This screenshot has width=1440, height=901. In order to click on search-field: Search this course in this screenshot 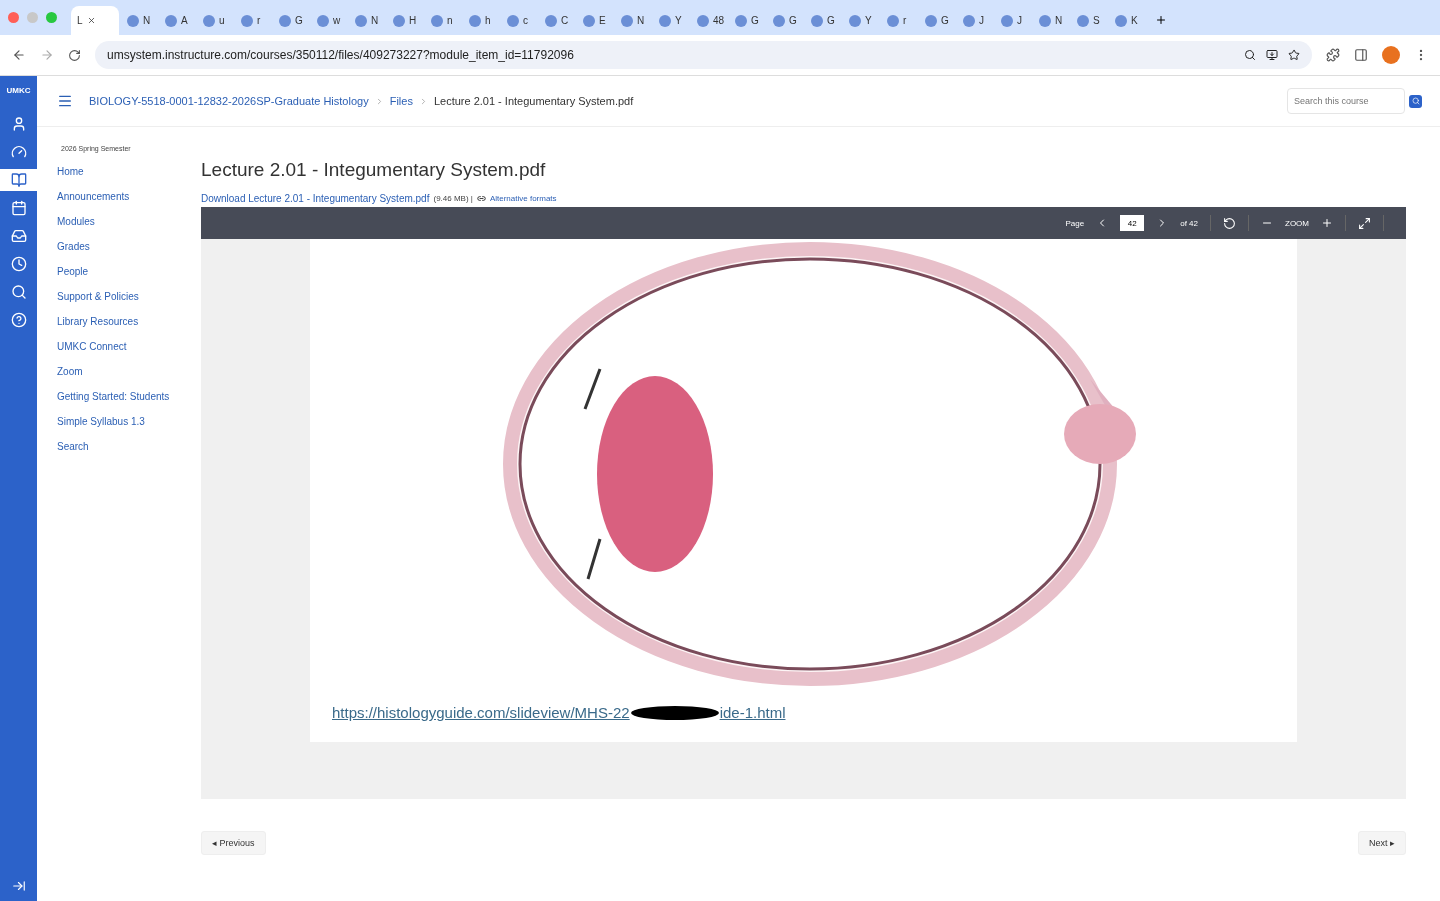, I will do `click(1346, 101)`.